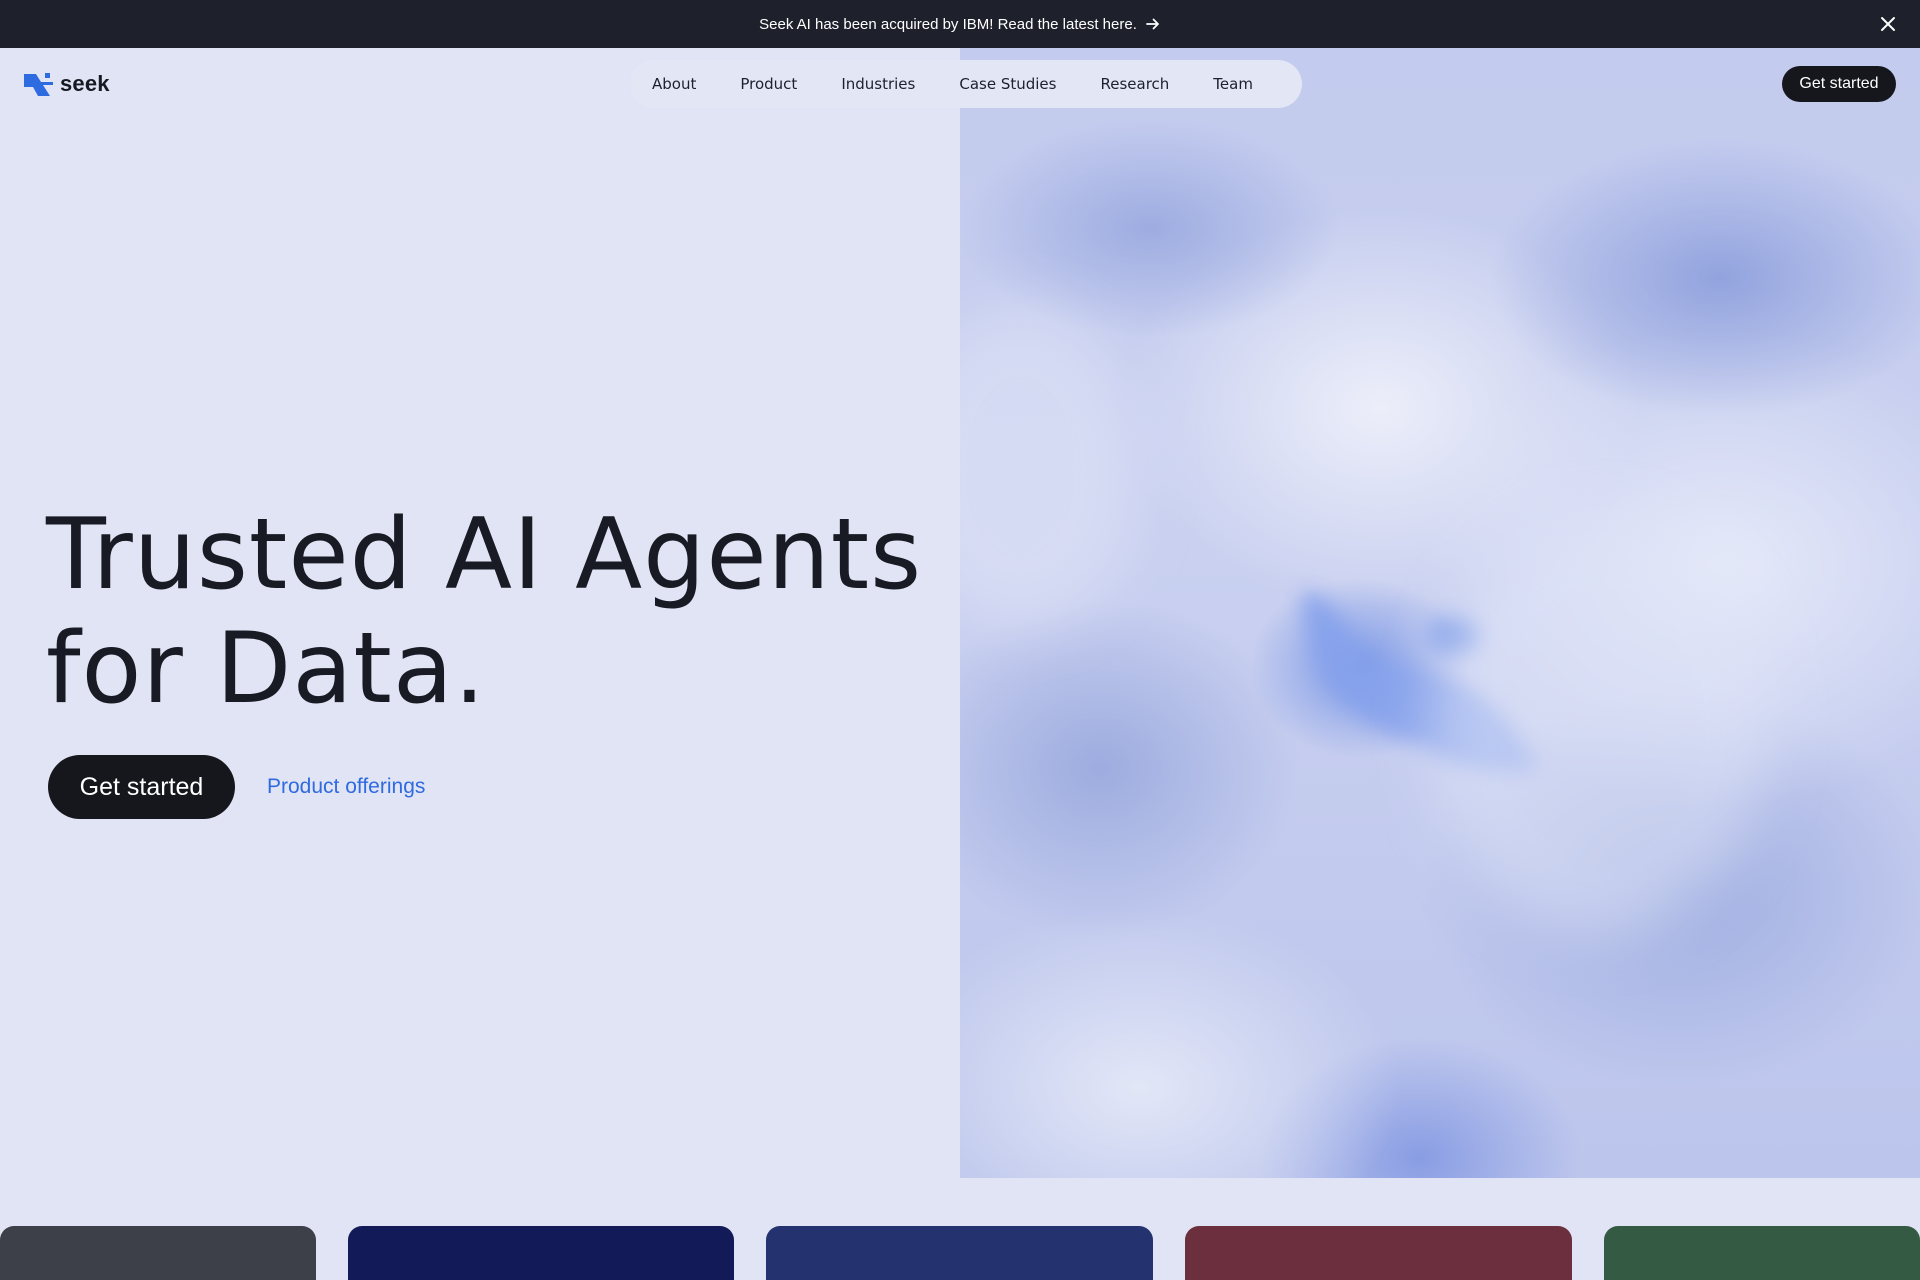  I want to click on hero-title-line-2: for Data., so click(266, 669).